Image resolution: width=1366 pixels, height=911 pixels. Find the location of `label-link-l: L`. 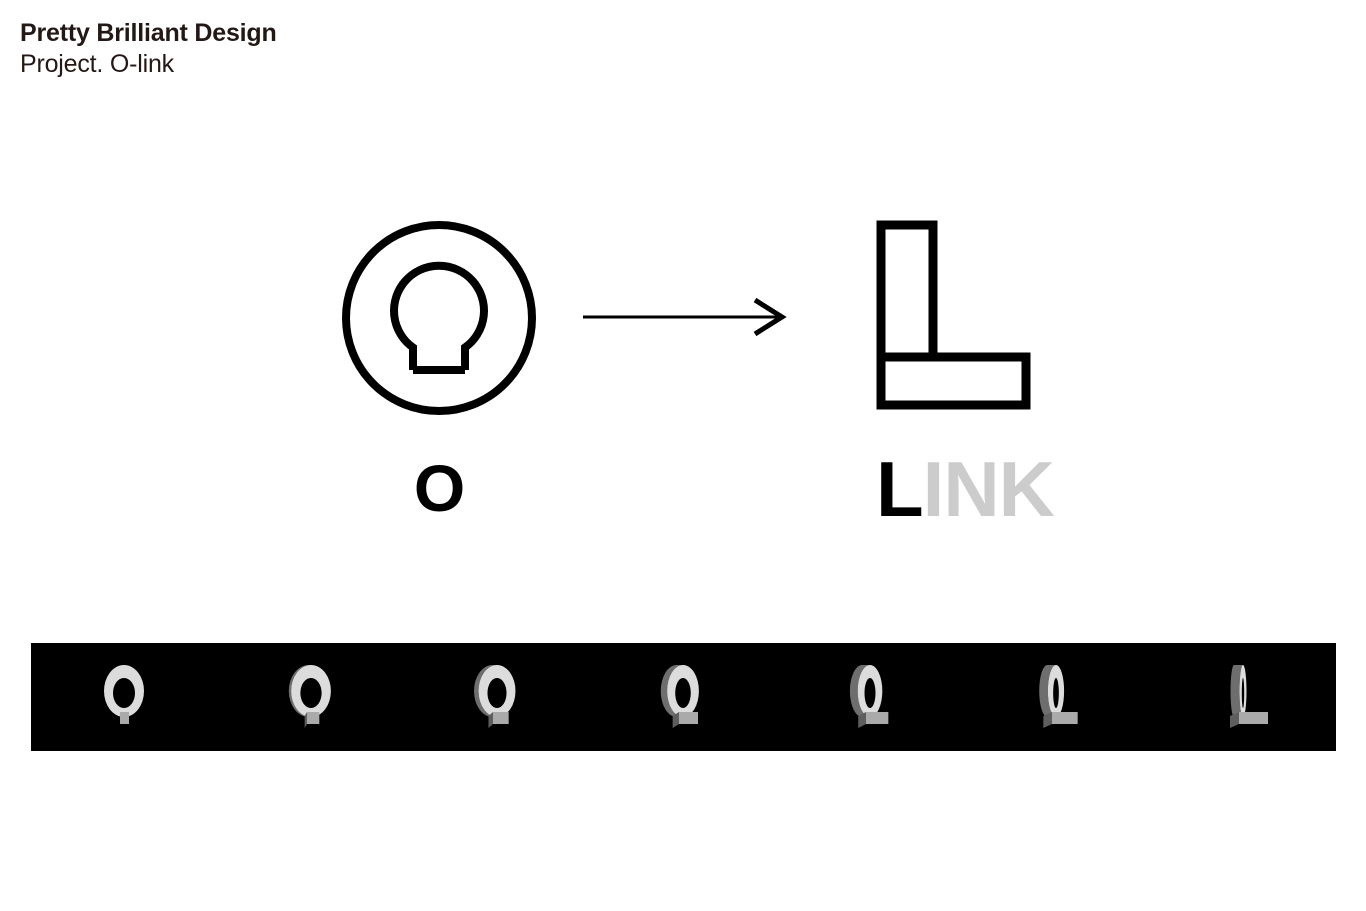

label-link-l: L is located at coordinates (900, 489).